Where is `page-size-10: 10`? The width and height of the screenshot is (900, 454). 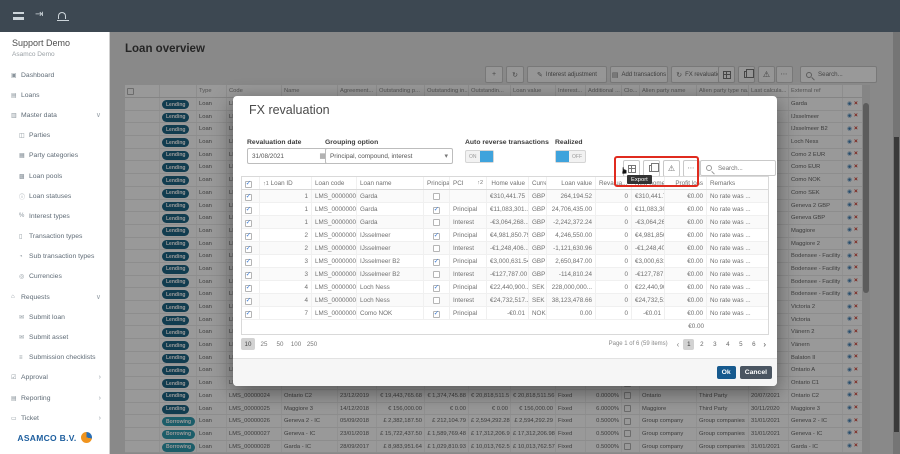
page-size-10: 10 is located at coordinates (248, 344).